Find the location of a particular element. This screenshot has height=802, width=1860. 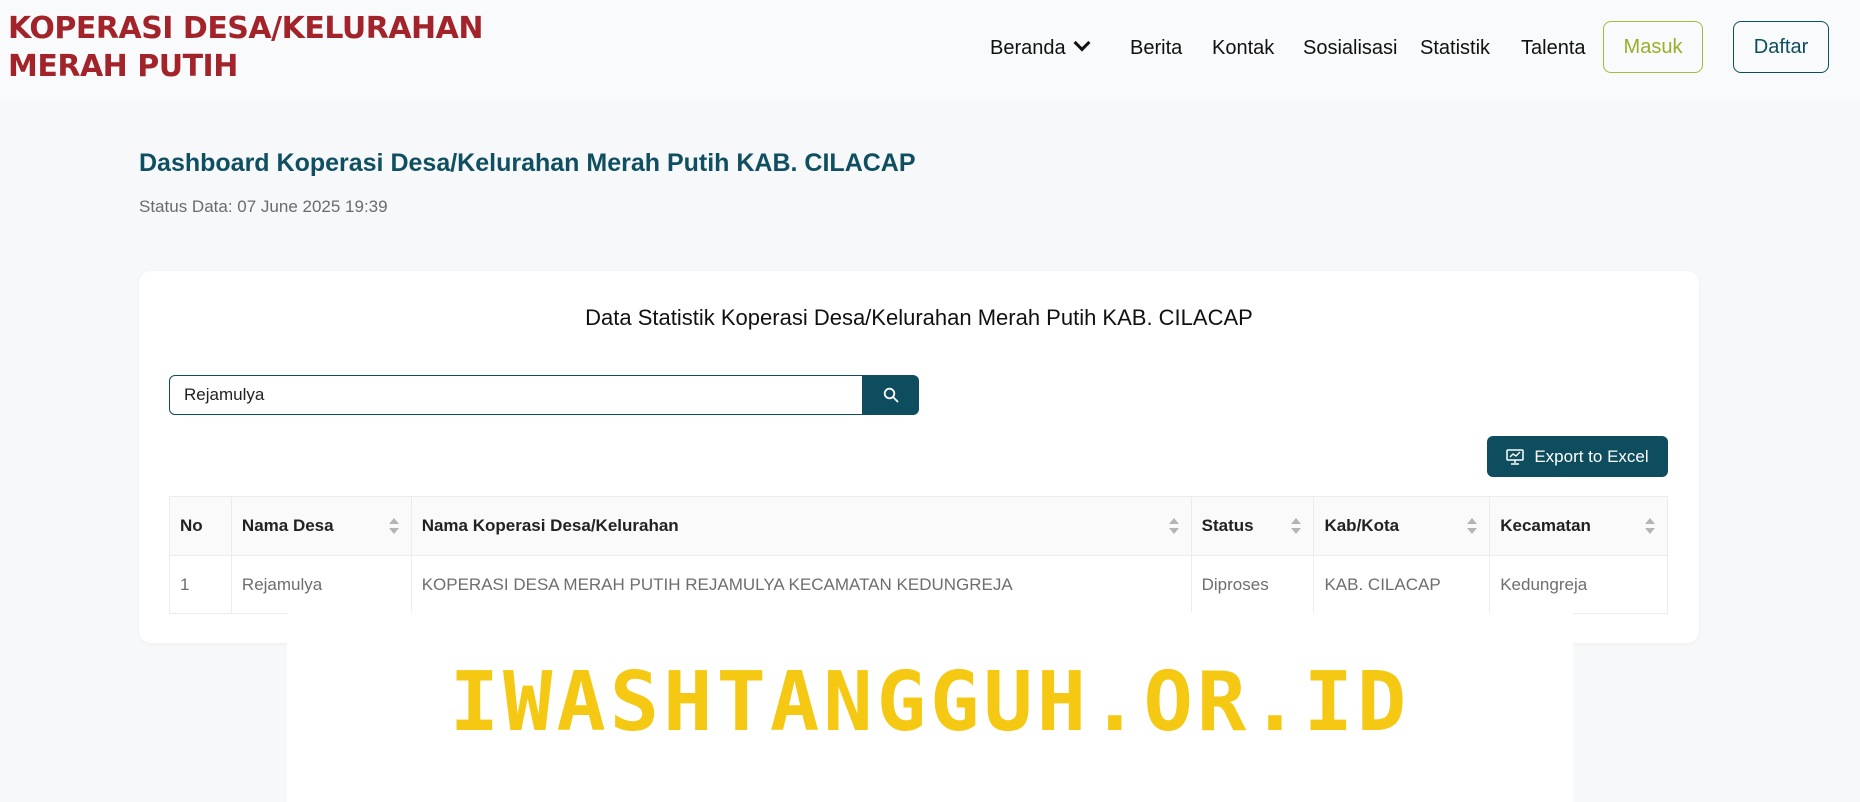

nav-item-label: Sosialisasi is located at coordinates (1350, 48).